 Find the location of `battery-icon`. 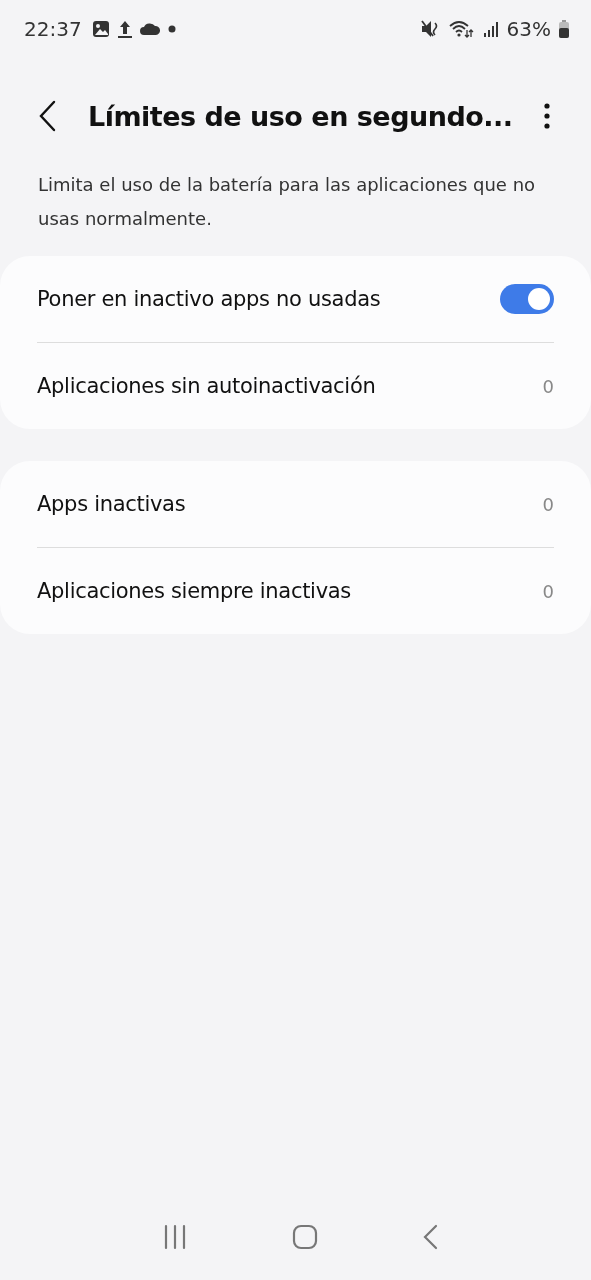

battery-icon is located at coordinates (564, 29).